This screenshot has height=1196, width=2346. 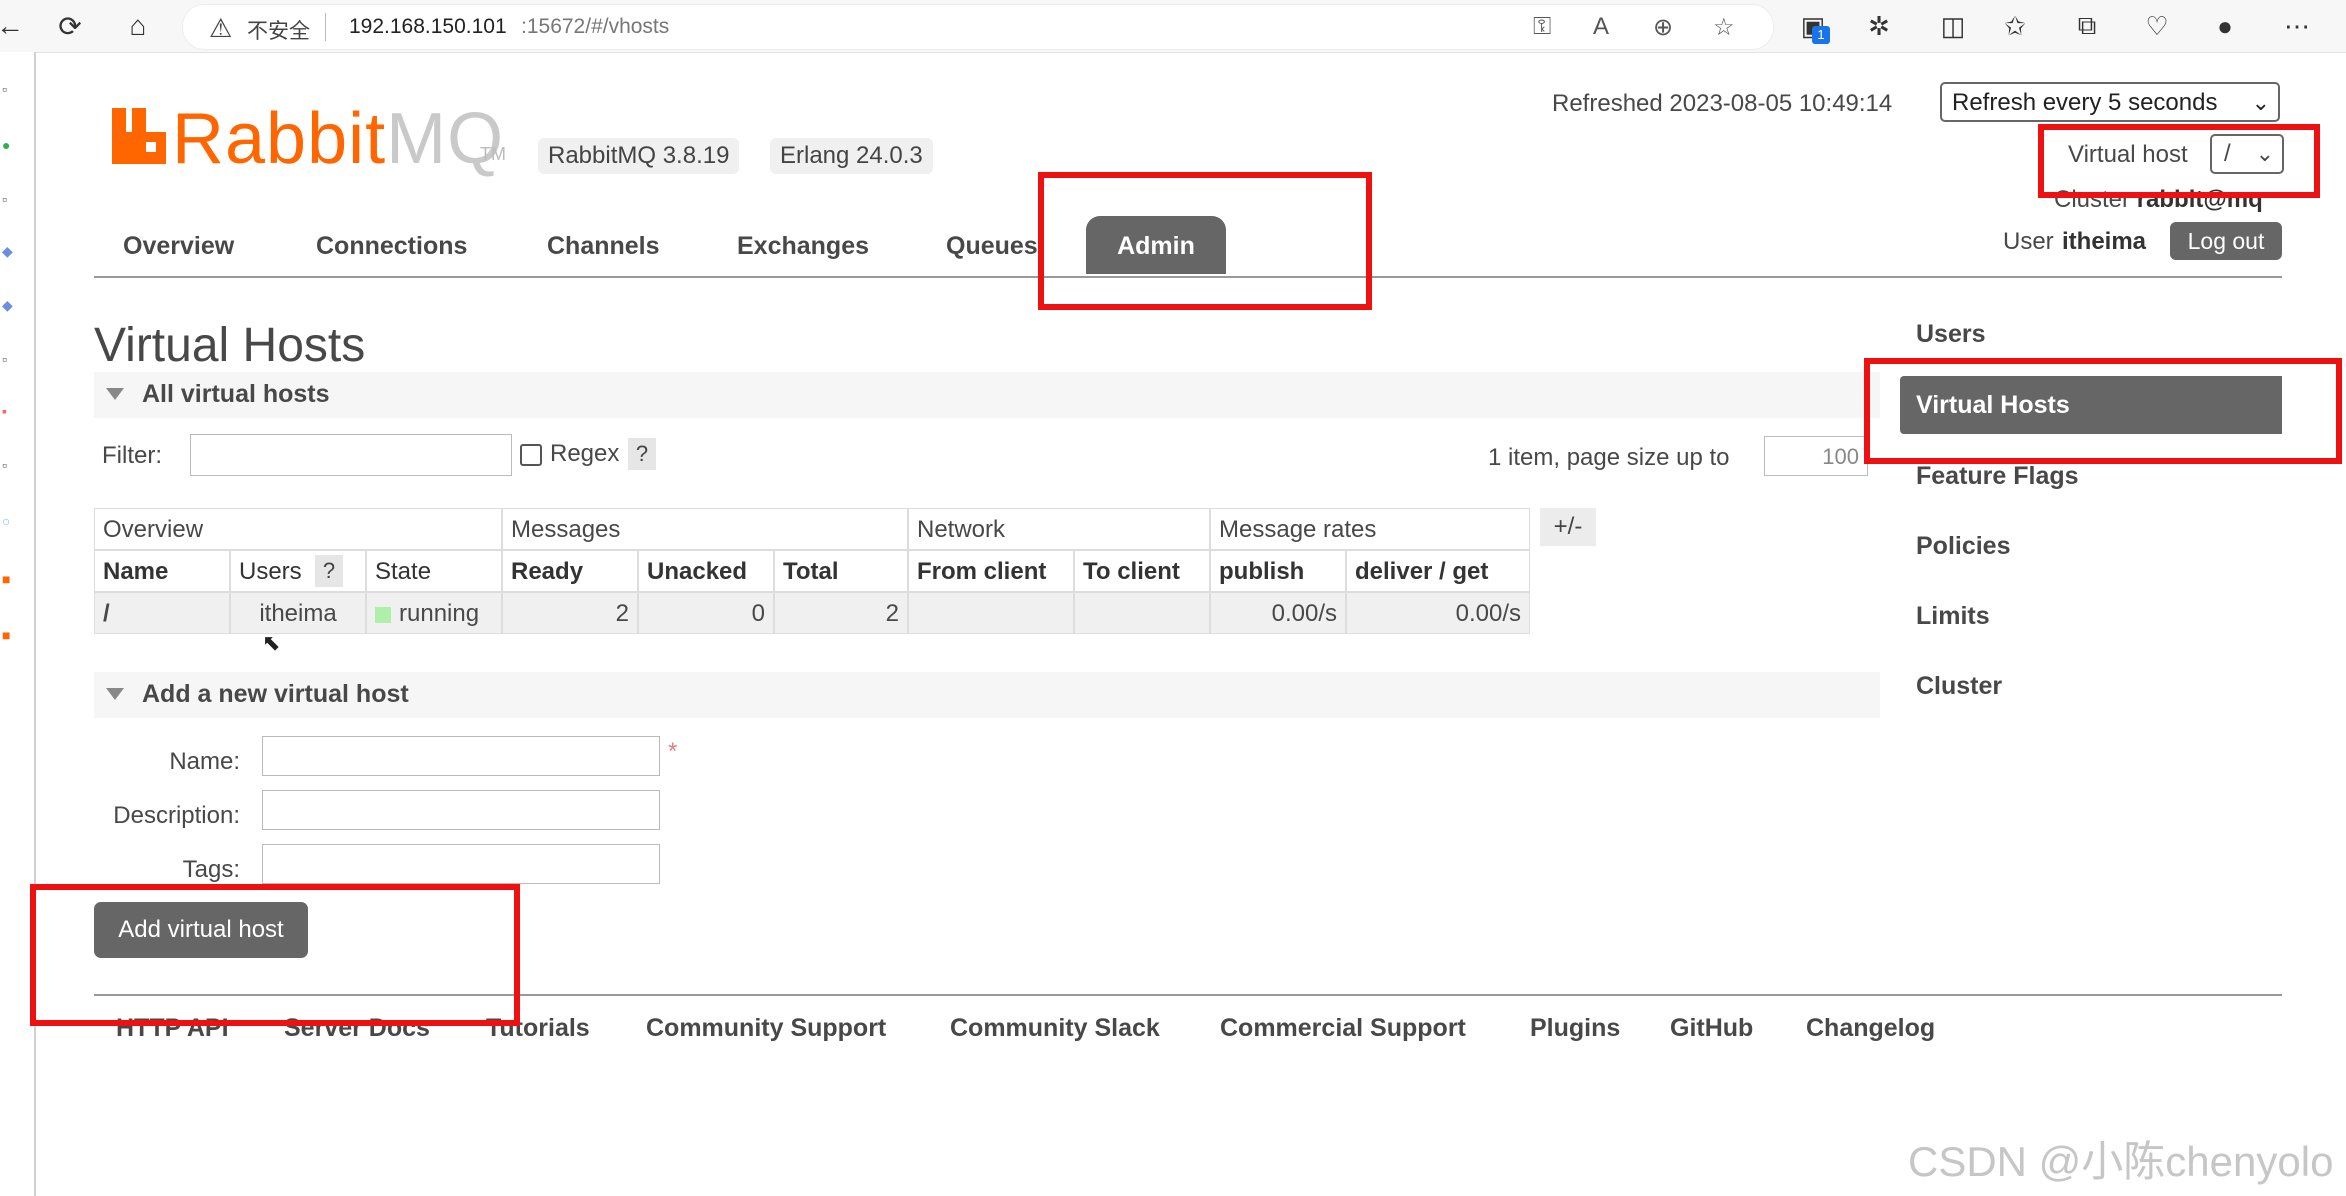 What do you see at coordinates (987, 395) in the screenshot?
I see `section-all-virtual-hosts: All virtual hosts` at bounding box center [987, 395].